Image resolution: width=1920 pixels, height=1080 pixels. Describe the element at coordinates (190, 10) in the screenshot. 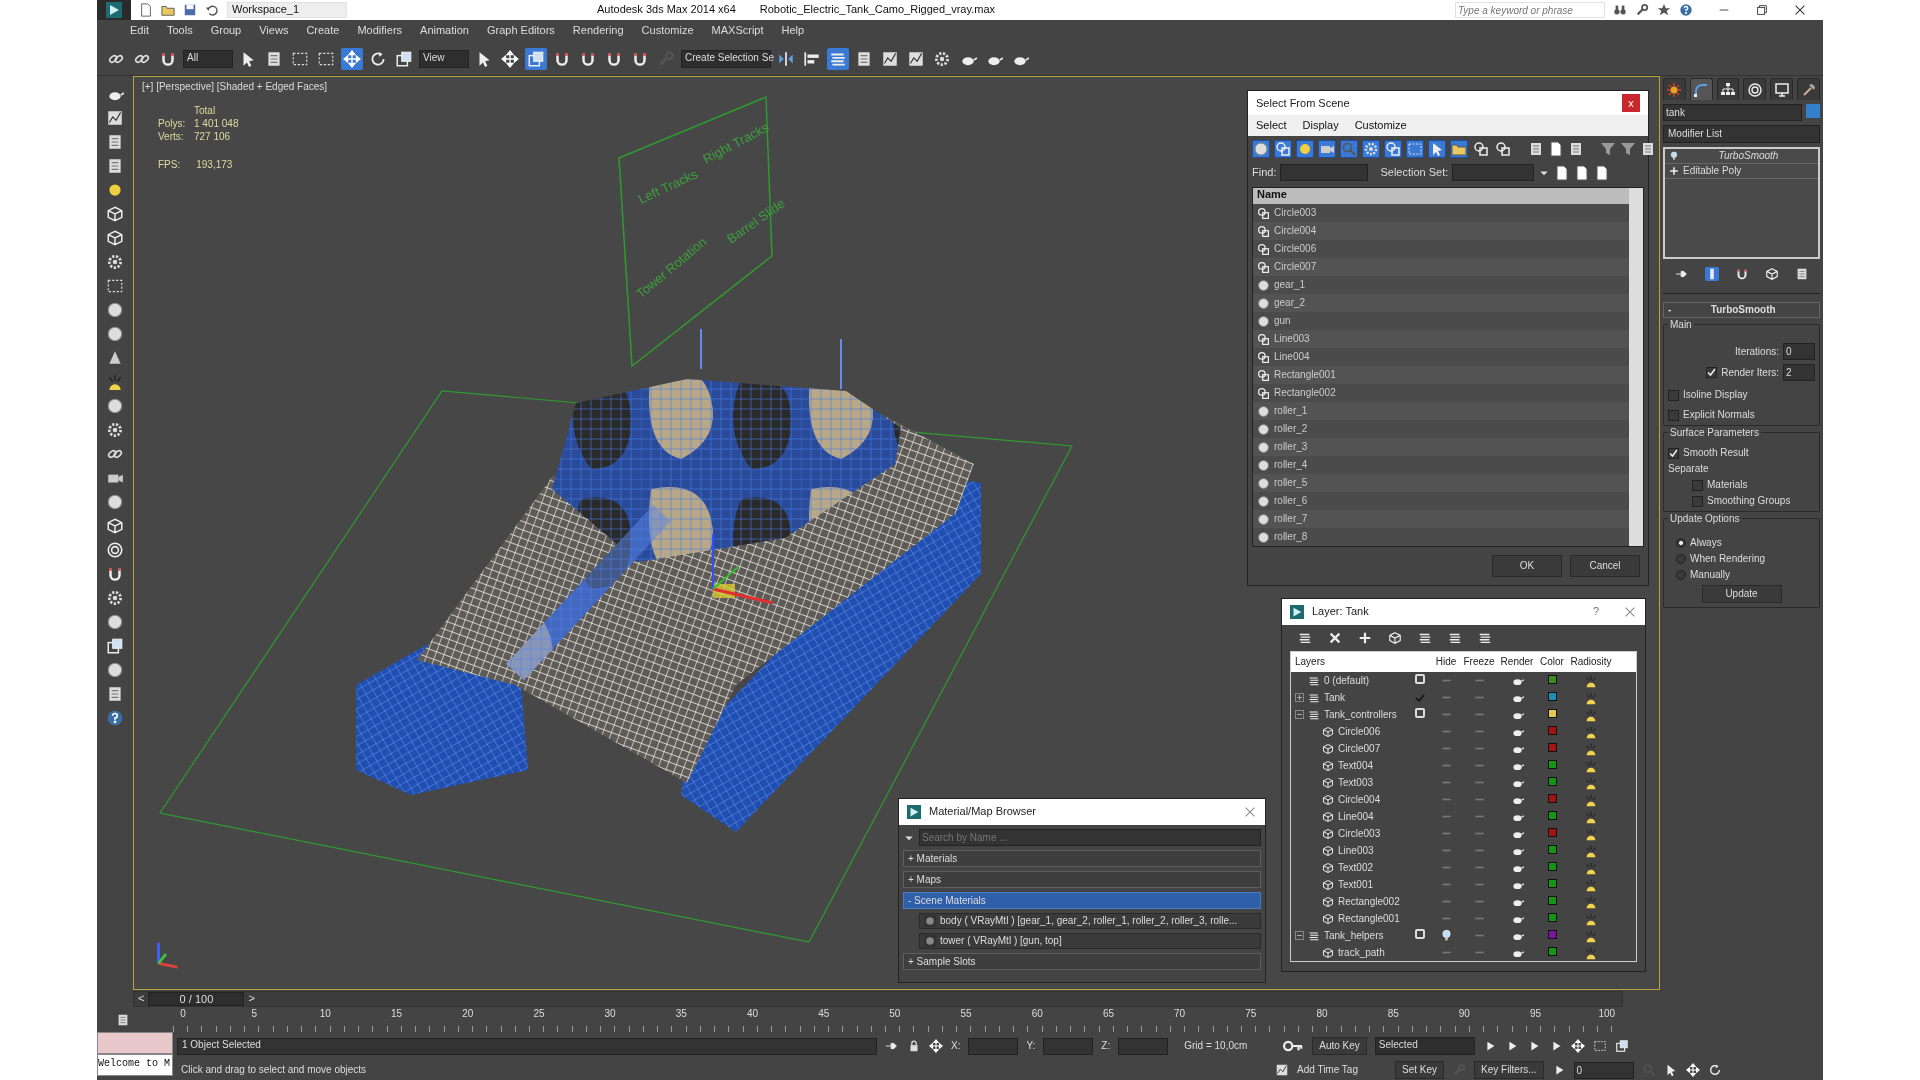

I see `save-icon` at that location.